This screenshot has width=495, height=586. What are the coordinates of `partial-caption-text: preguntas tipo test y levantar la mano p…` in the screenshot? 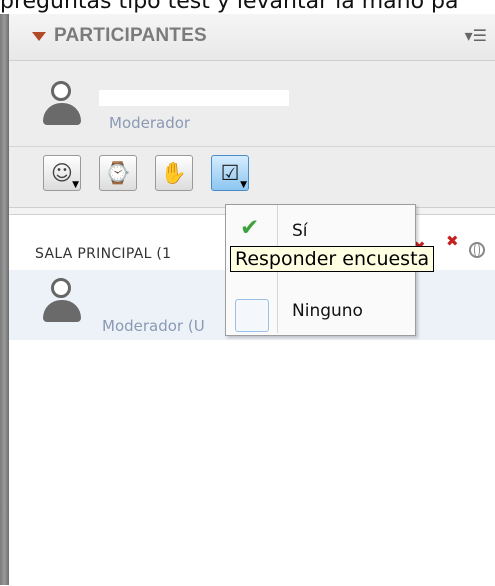 It's located at (229, 6).